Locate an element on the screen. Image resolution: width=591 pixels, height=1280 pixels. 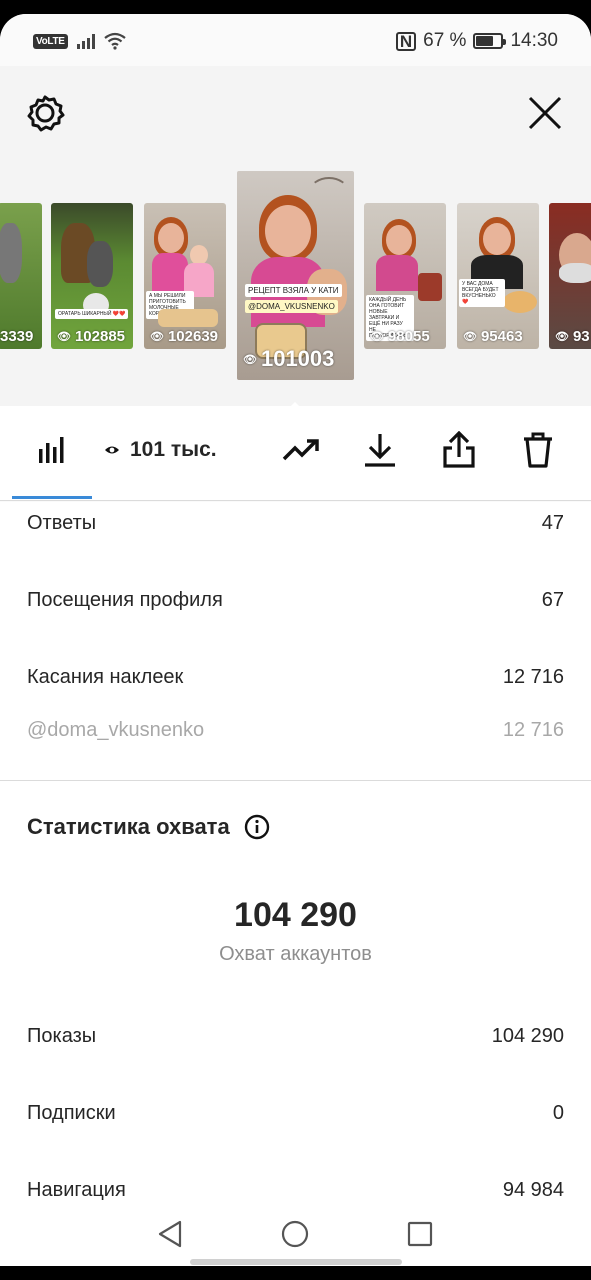
close-button is located at coordinates (545, 113).